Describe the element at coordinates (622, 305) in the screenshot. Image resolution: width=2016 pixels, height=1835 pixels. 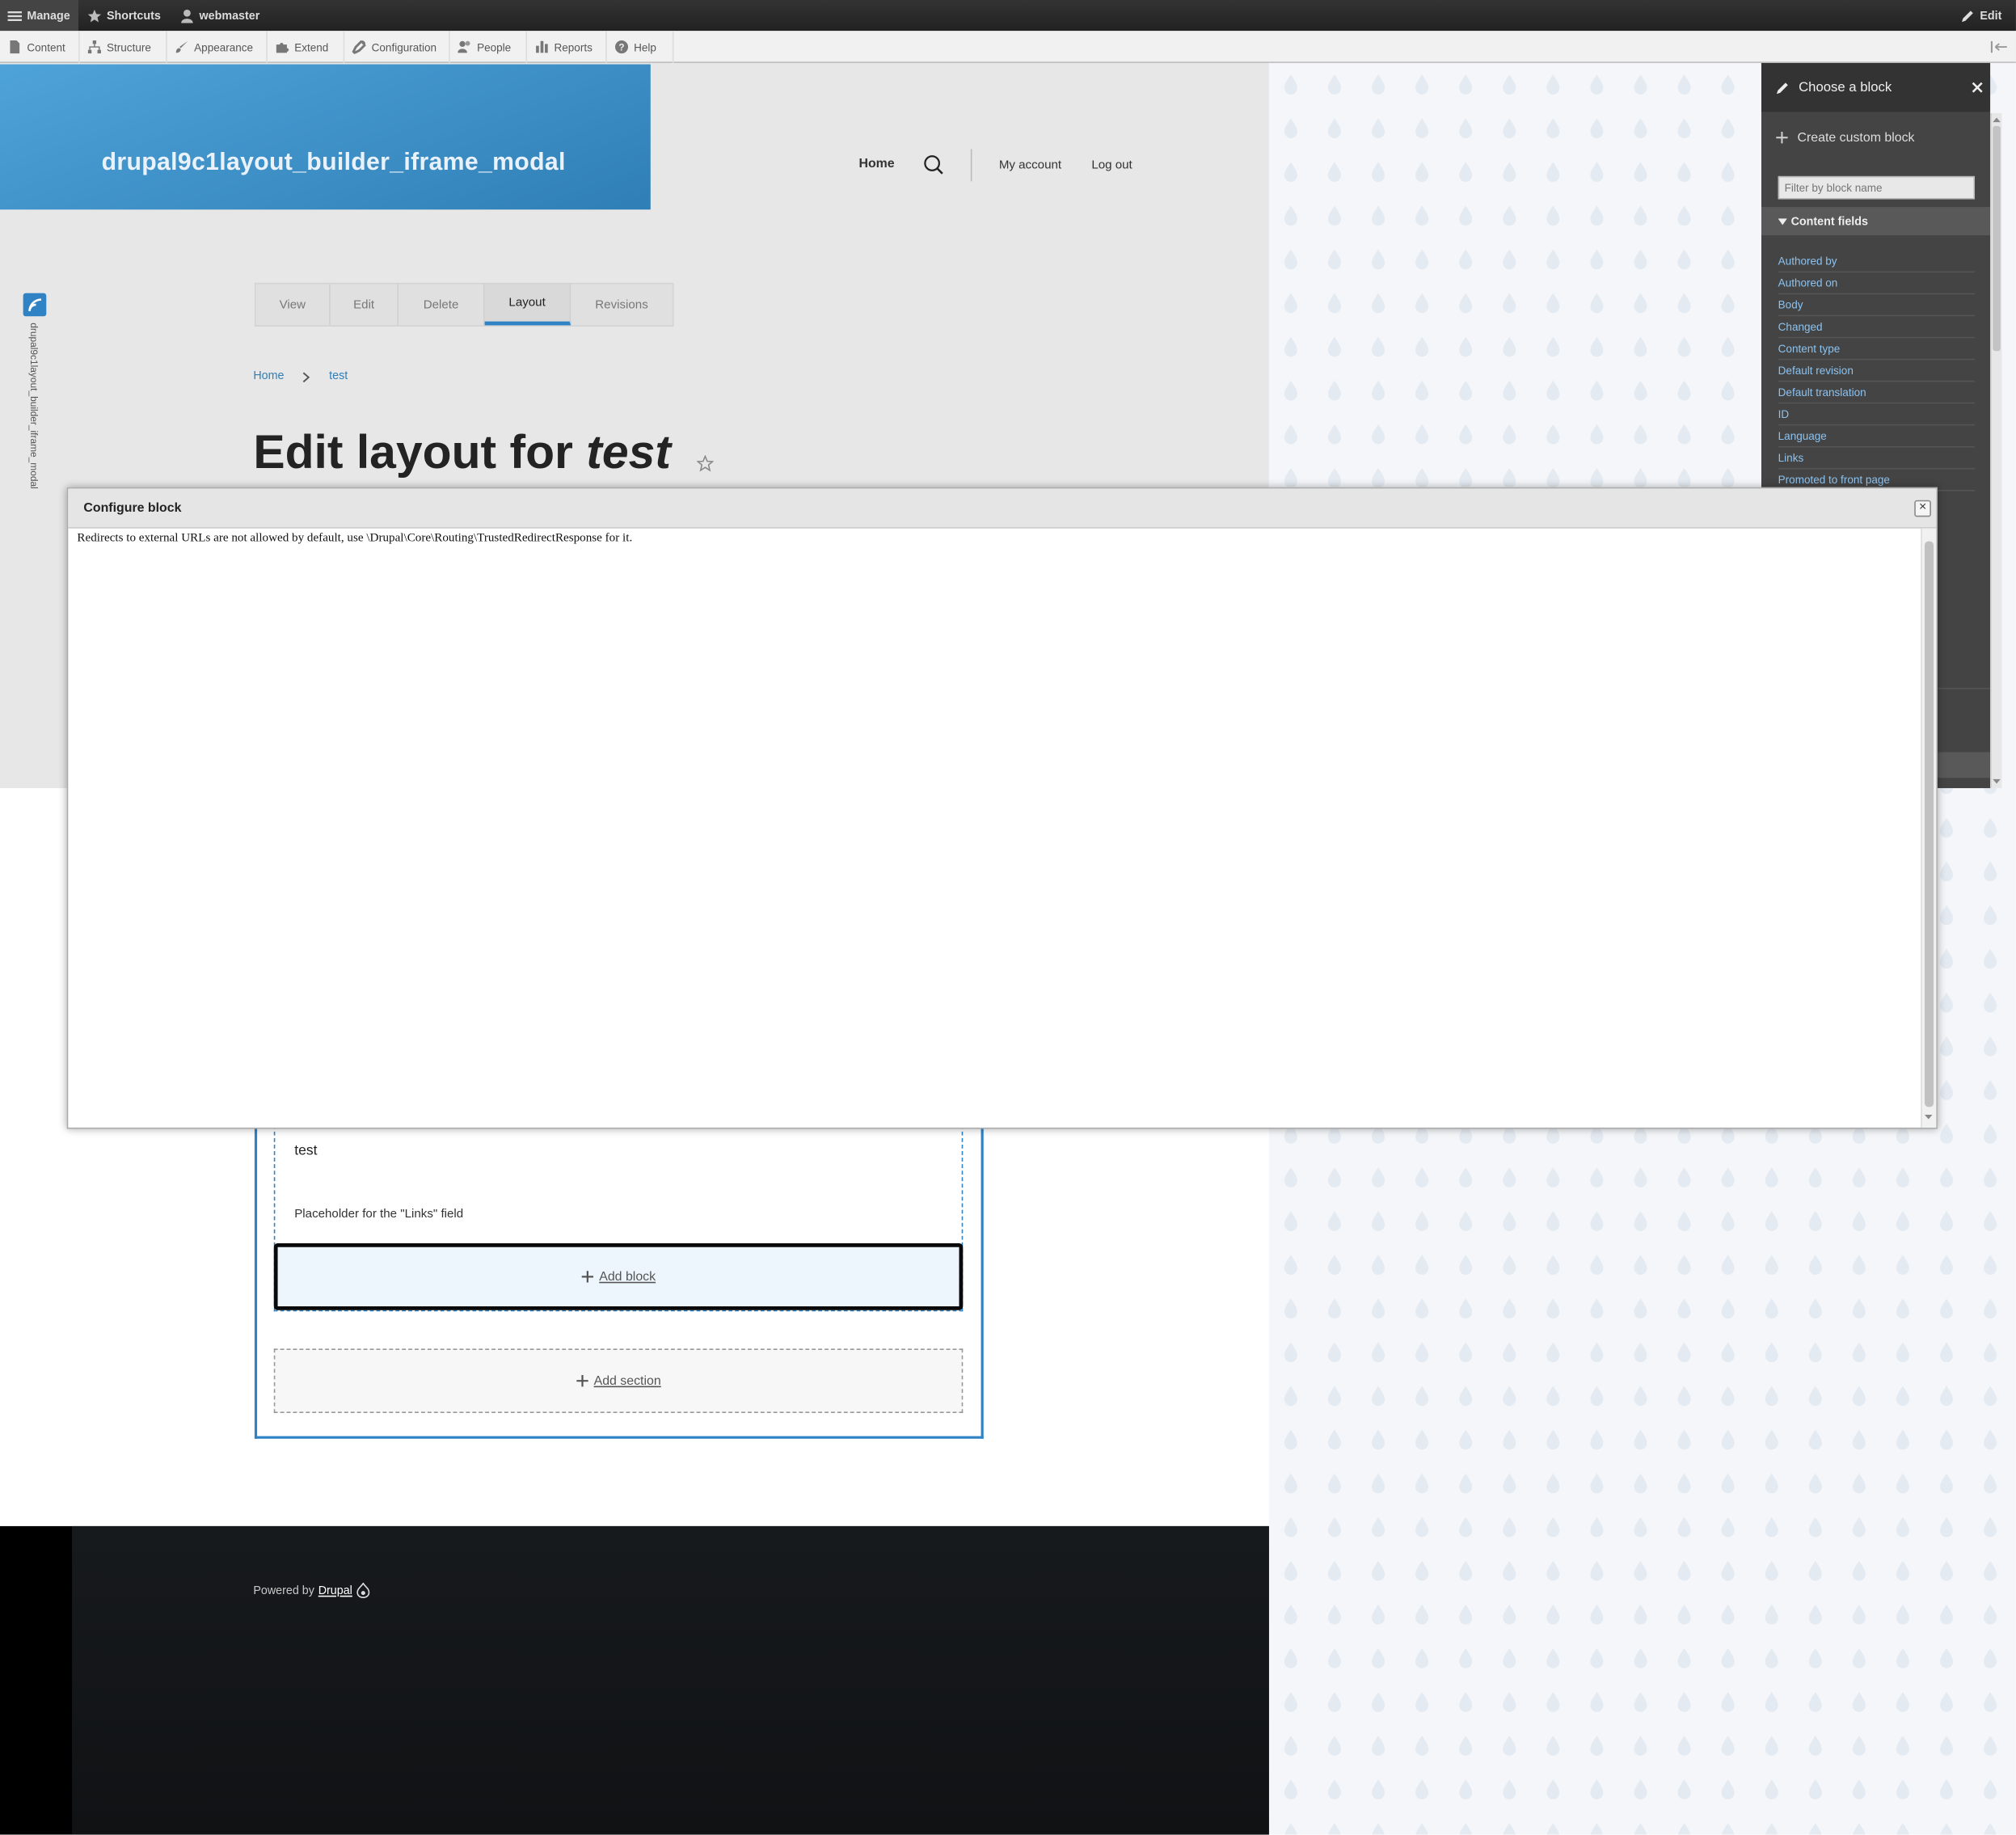
I see `tab-revisions: Revisions` at that location.